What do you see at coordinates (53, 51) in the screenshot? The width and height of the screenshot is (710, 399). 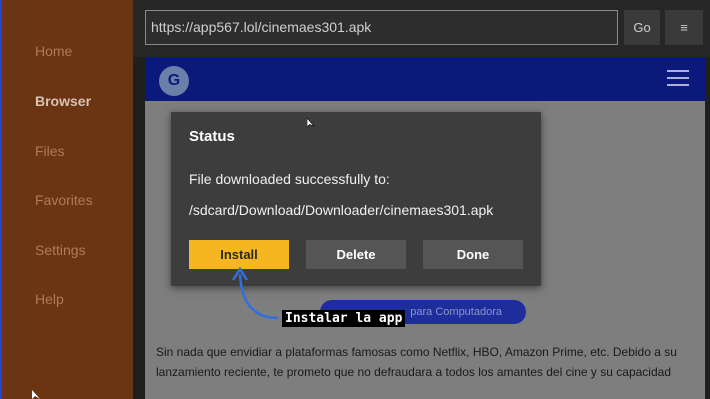 I see `sidebar-item-home: Home` at bounding box center [53, 51].